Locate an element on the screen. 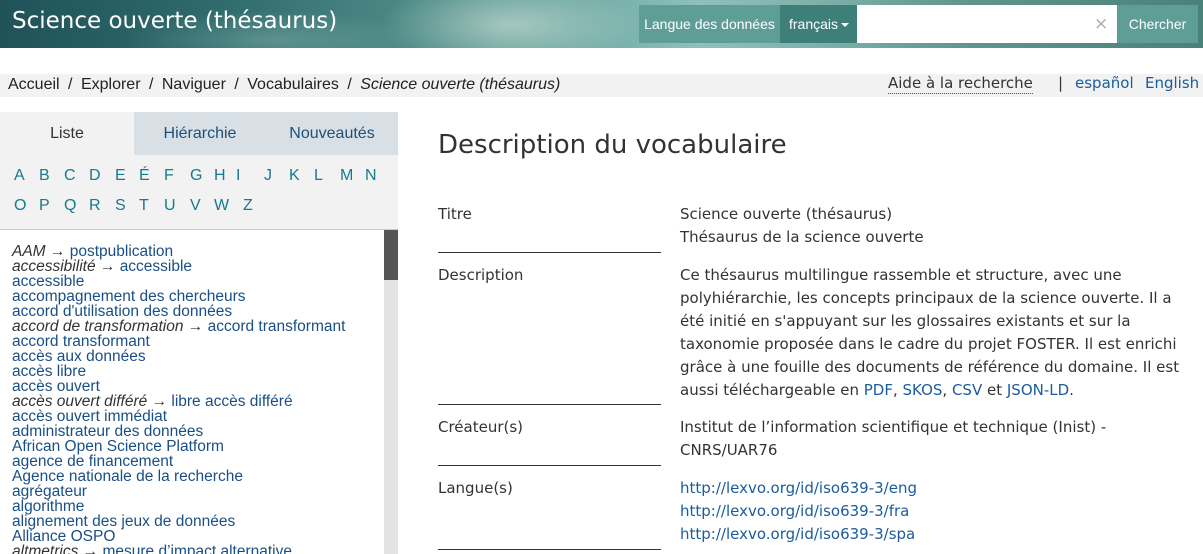  language-link-fra: http://lexvo.org/id/iso639-3/fra is located at coordinates (930, 511).